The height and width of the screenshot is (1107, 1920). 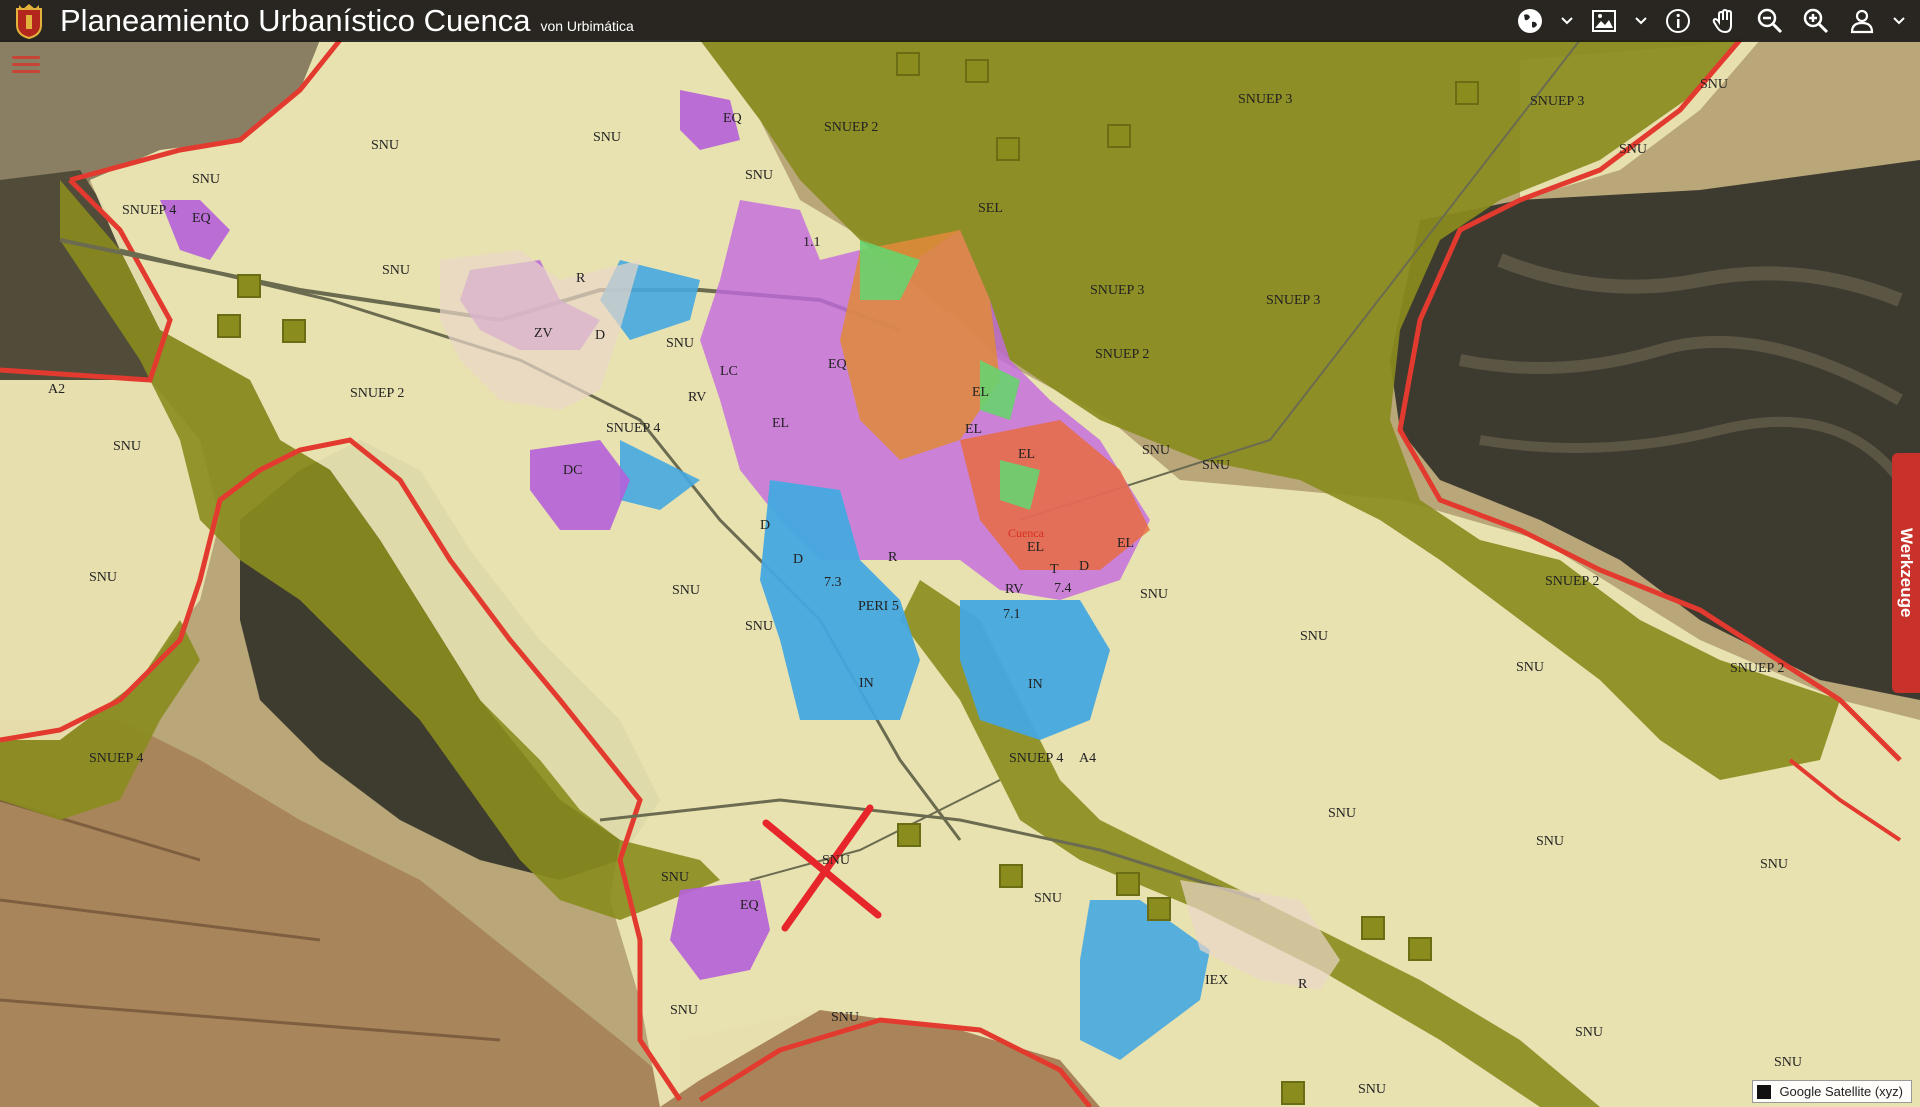 What do you see at coordinates (990, 208) in the screenshot?
I see `map-label-sel: SEL` at bounding box center [990, 208].